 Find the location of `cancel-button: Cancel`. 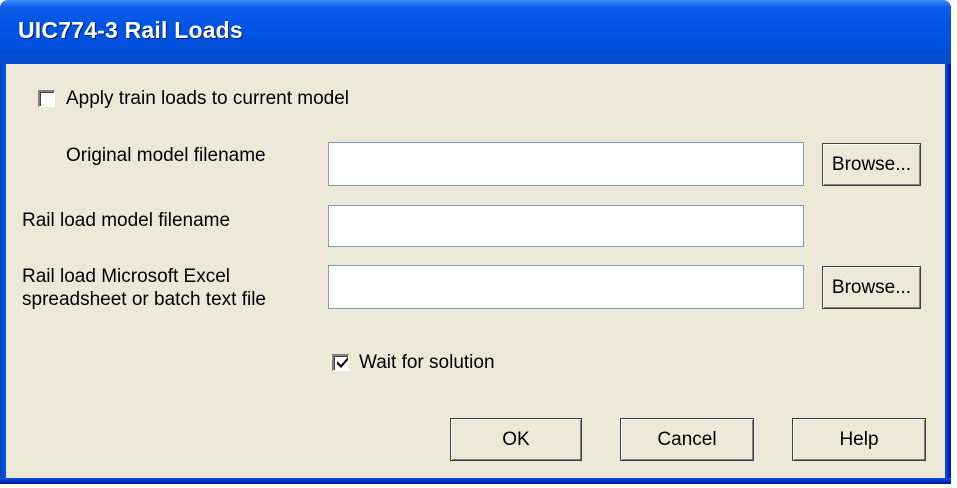

cancel-button: Cancel is located at coordinates (687, 439).